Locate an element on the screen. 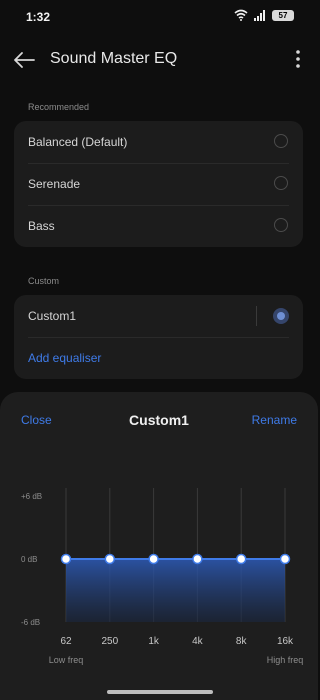  app-bar: Sound Master EQ is located at coordinates (159, 60).